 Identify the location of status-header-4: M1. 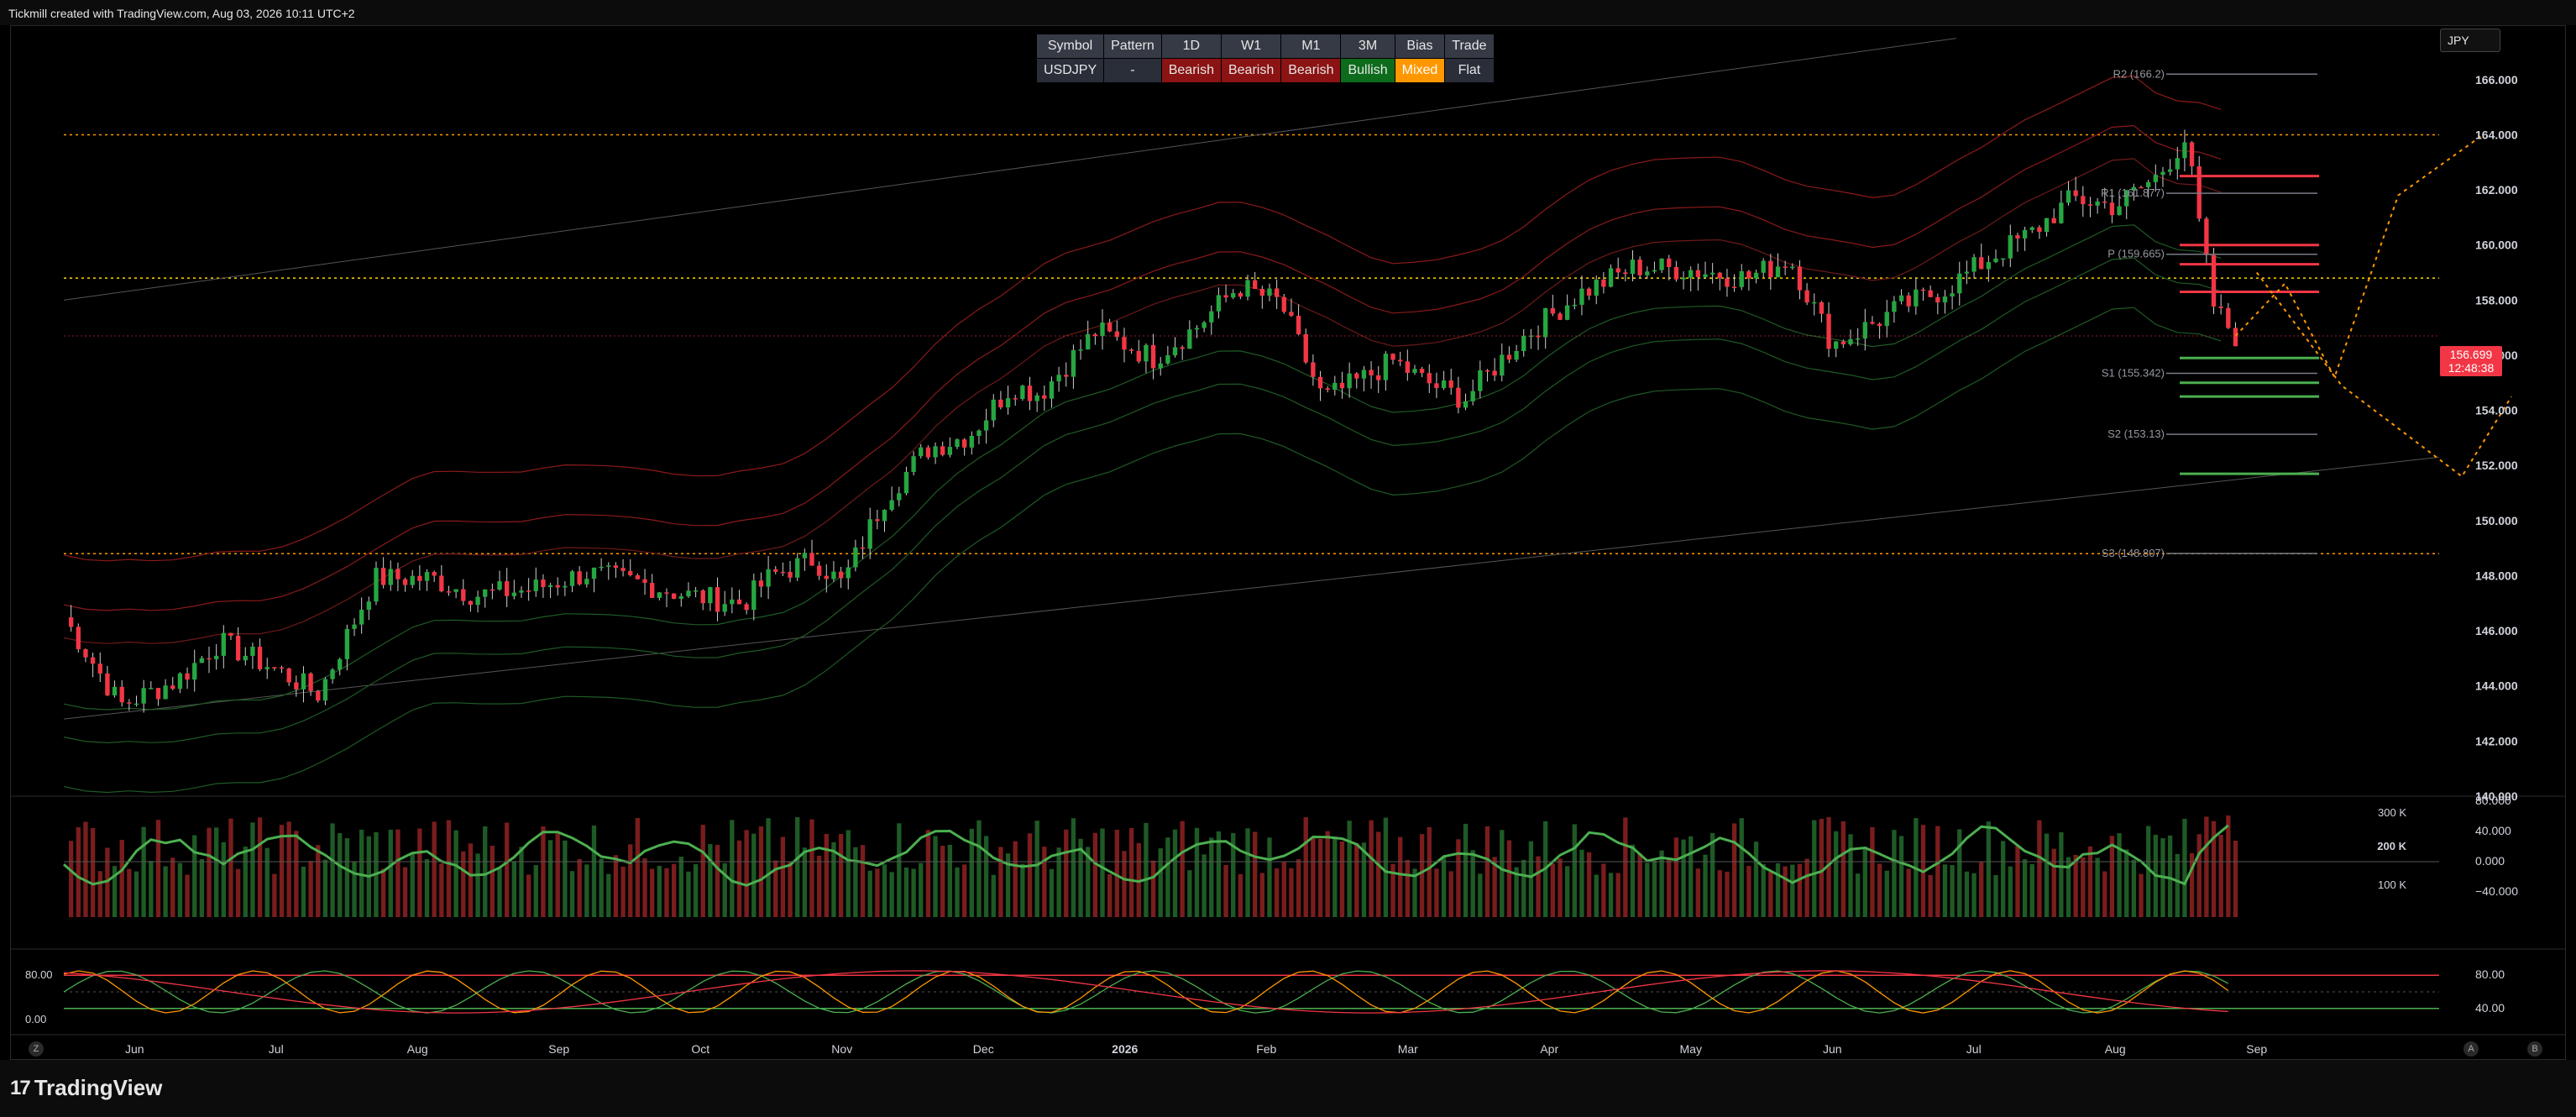
(1311, 46).